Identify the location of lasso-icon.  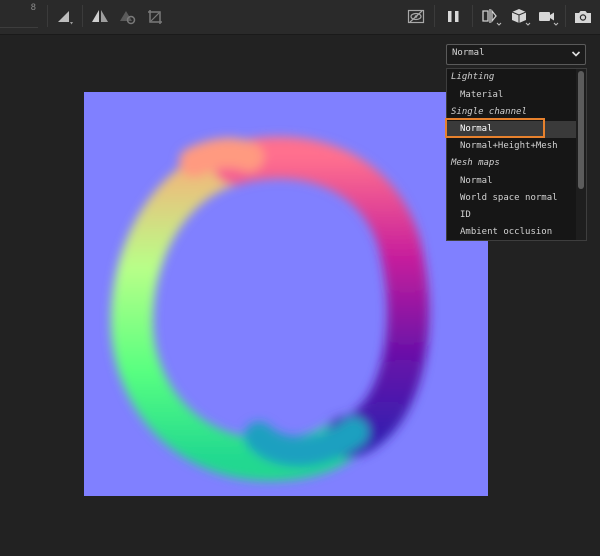
(127, 17).